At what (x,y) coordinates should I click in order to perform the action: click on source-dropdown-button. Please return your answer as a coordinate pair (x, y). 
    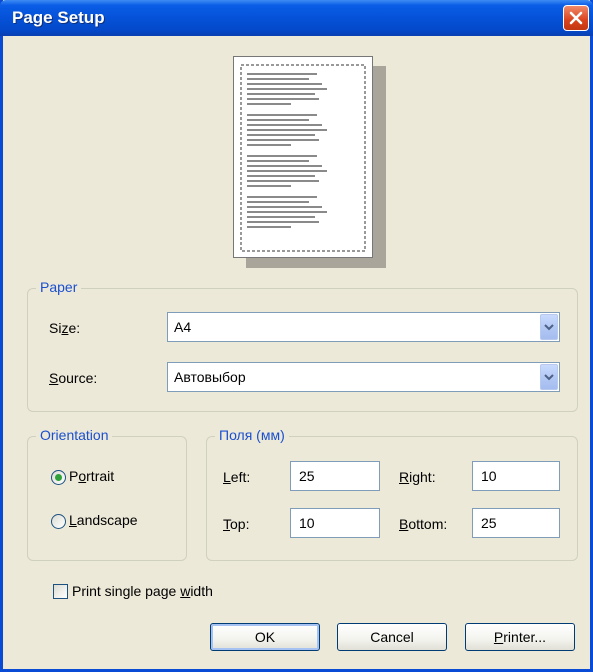
    Looking at the image, I should click on (549, 377).